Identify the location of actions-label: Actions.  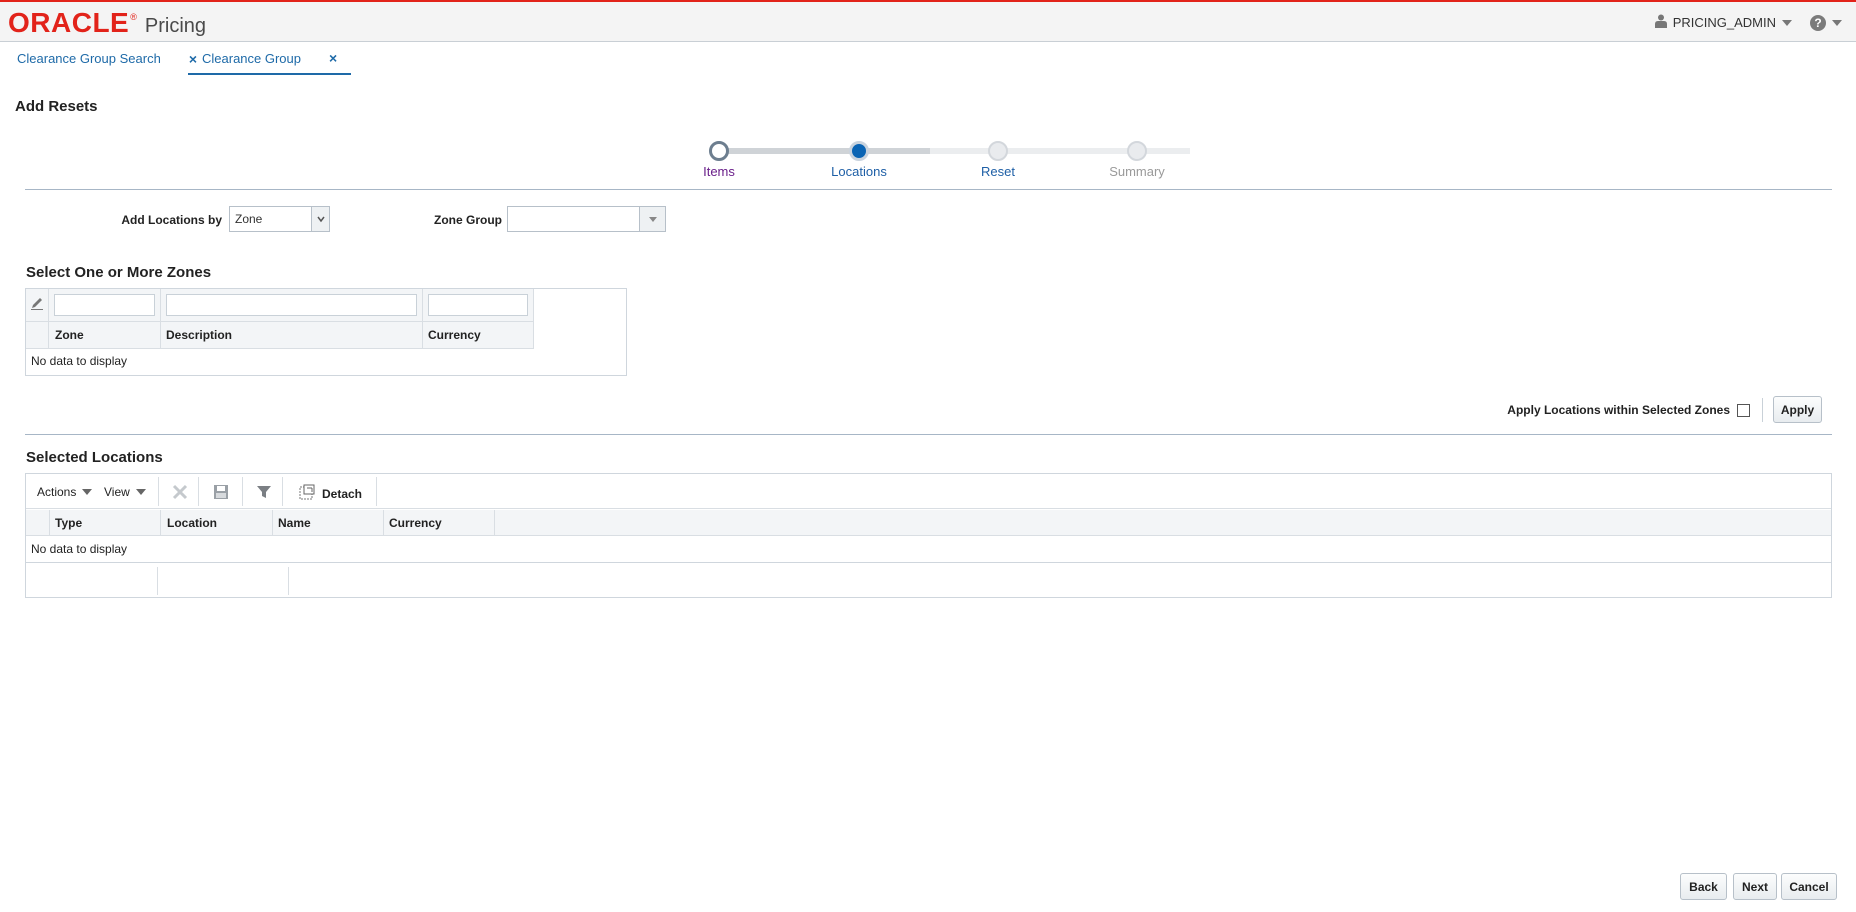
(56, 492).